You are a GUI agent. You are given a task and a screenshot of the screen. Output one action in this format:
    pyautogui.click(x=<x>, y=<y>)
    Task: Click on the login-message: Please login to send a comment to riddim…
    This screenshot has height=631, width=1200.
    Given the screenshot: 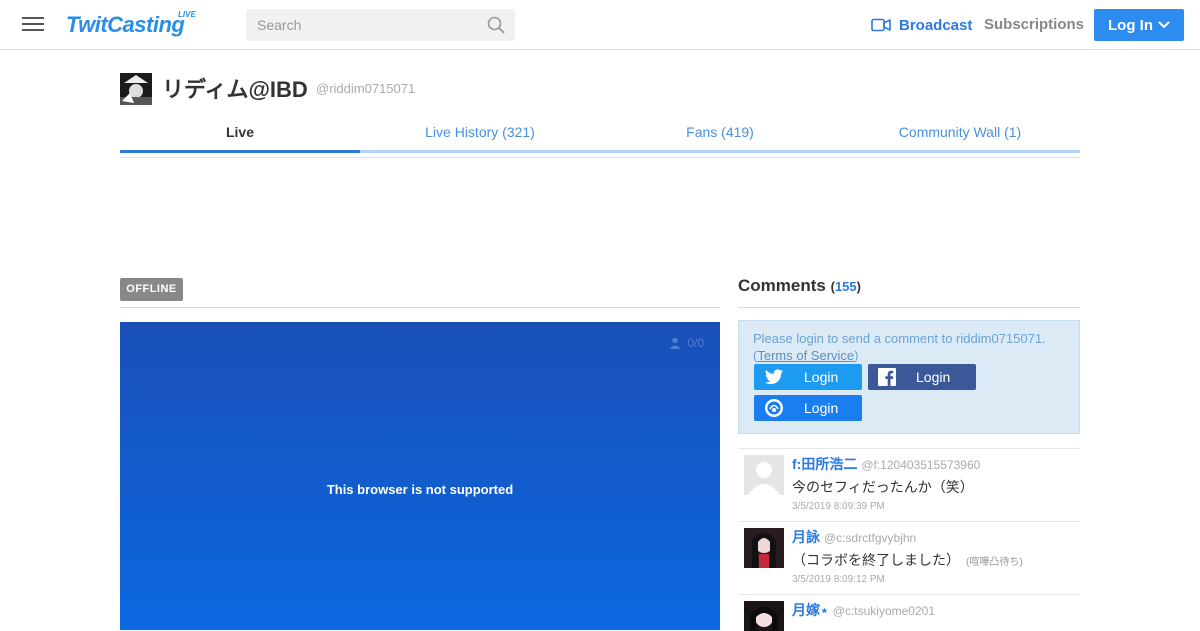 What is the action you would take?
    pyautogui.click(x=899, y=338)
    